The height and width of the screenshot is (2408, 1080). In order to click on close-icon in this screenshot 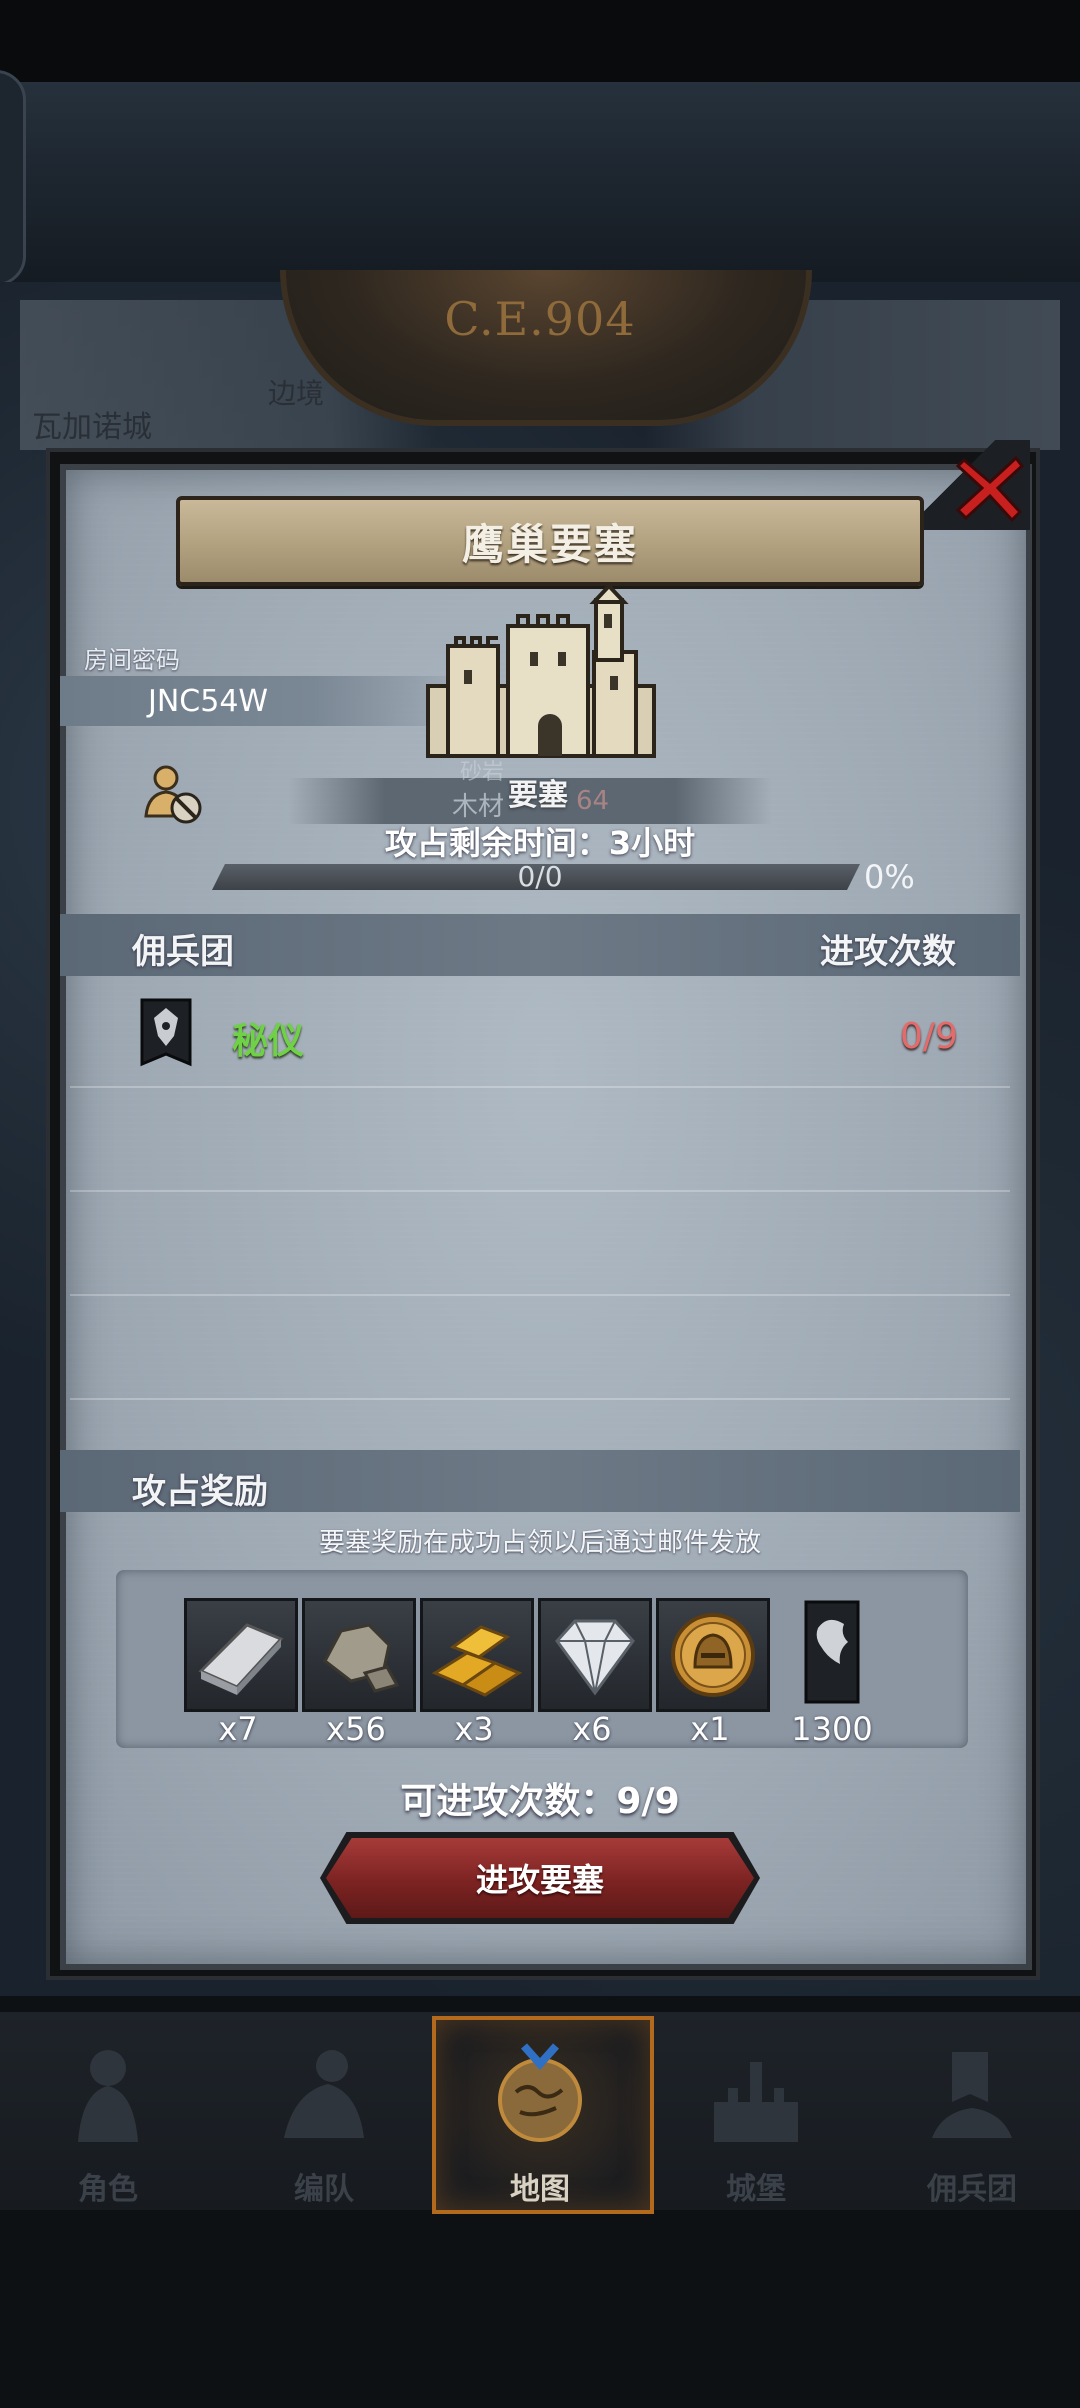, I will do `click(990, 489)`.